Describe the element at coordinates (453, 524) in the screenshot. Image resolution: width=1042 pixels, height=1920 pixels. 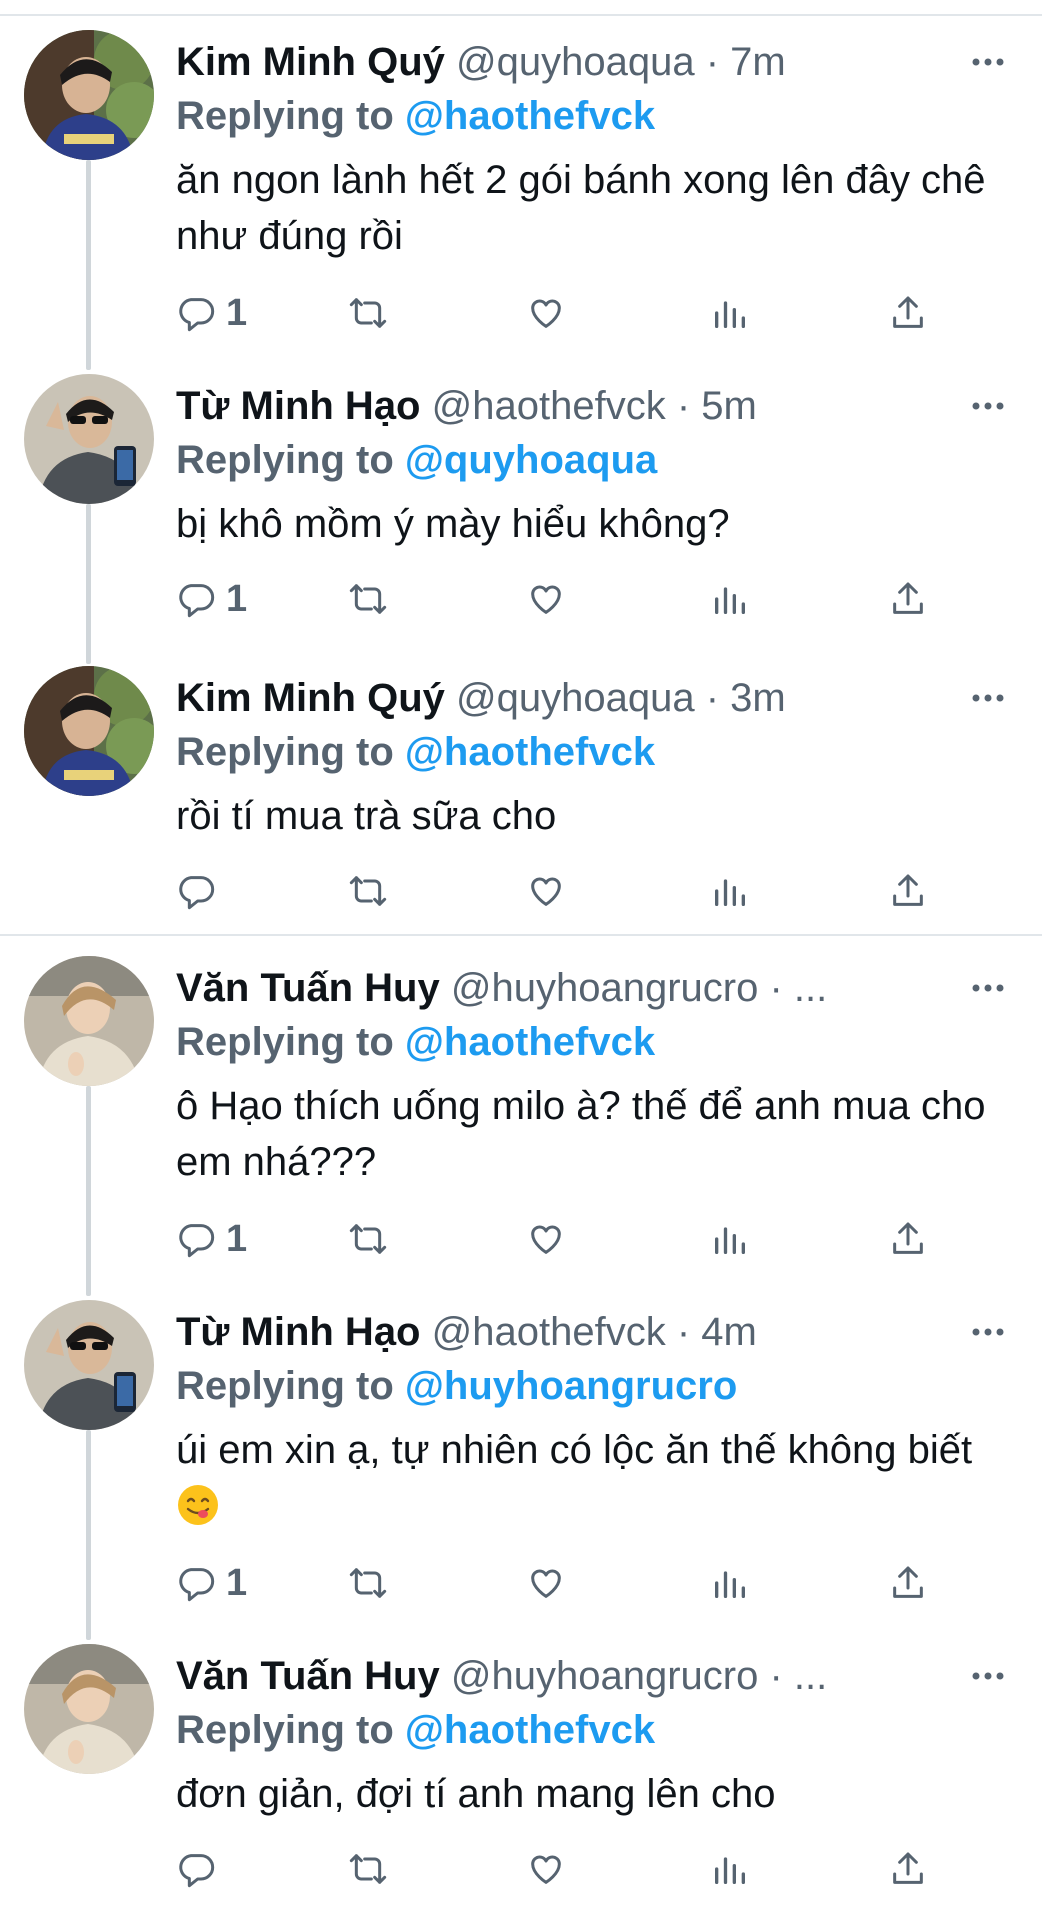
I see `tweet-text: bị khô mồm ý mày hiểu không?` at that location.